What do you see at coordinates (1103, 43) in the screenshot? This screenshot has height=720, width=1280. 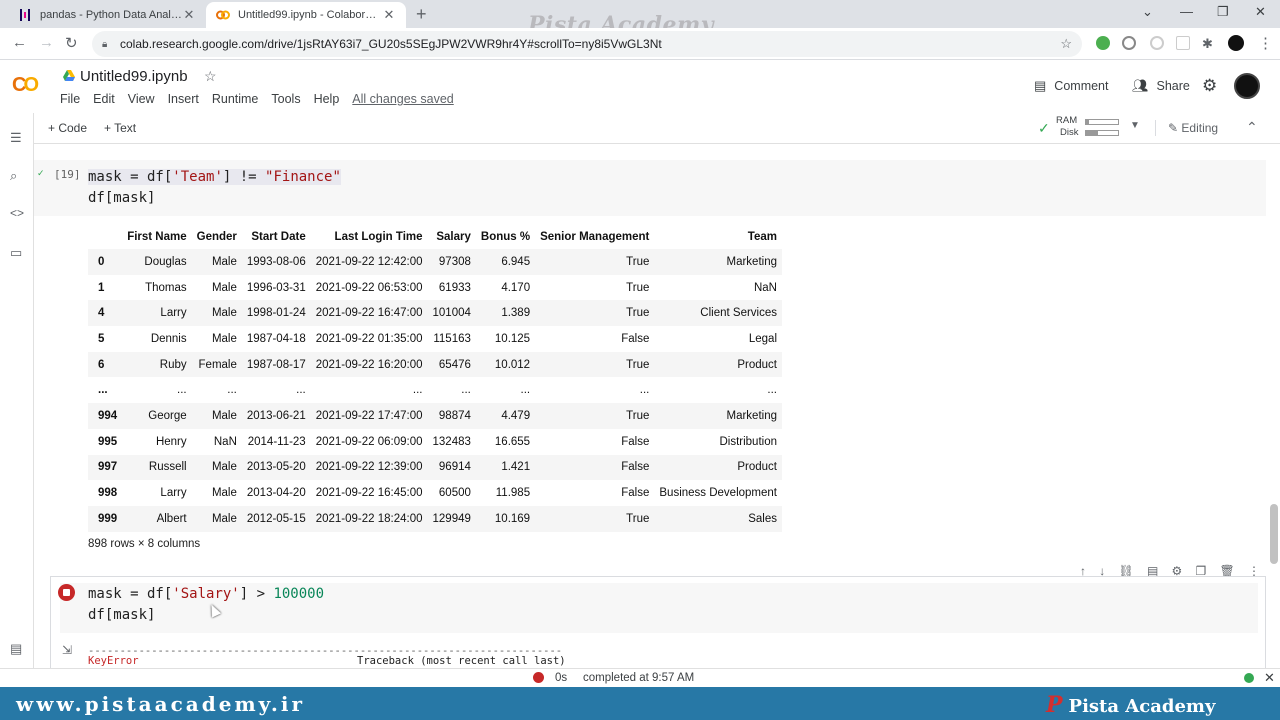 I see `extension-globe-icon` at bounding box center [1103, 43].